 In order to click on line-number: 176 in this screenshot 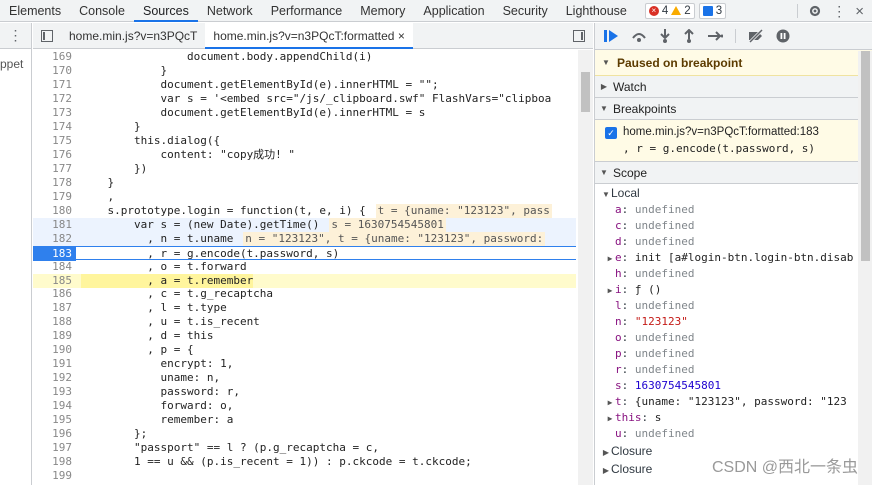, I will do `click(54, 155)`.